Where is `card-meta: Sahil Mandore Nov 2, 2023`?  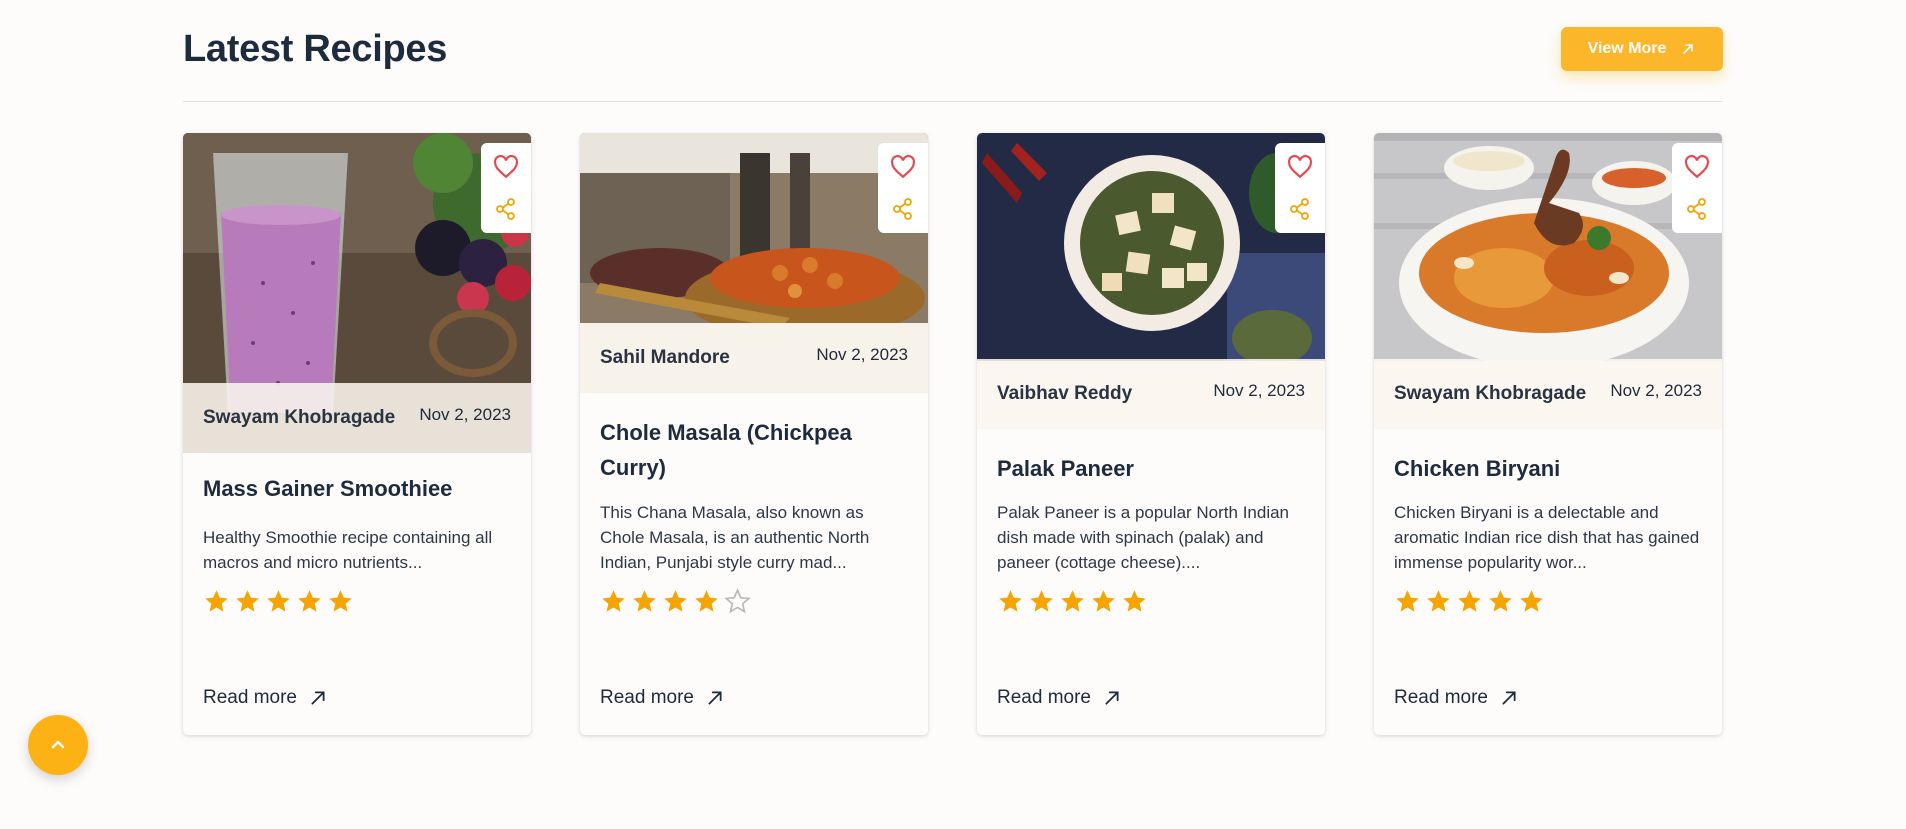 card-meta: Sahil Mandore Nov 2, 2023 is located at coordinates (754, 358).